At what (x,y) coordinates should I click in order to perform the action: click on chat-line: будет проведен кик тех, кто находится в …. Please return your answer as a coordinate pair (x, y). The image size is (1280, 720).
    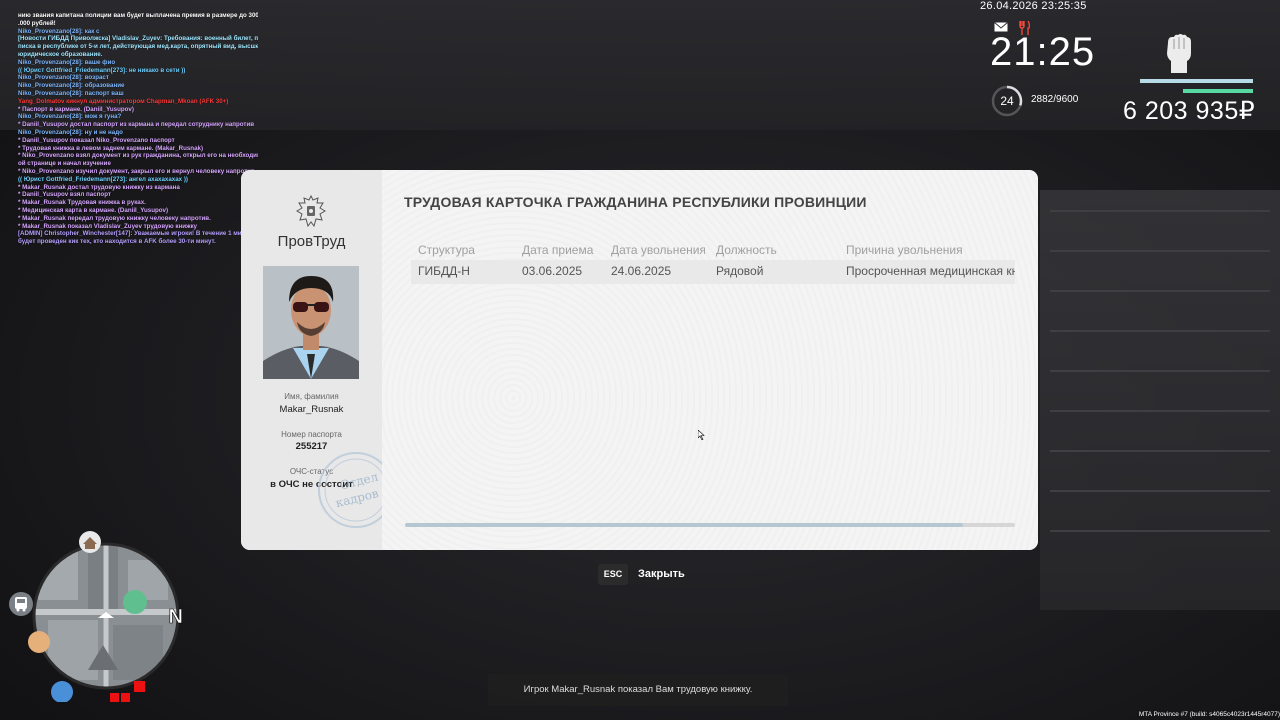
    Looking at the image, I should click on (117, 242).